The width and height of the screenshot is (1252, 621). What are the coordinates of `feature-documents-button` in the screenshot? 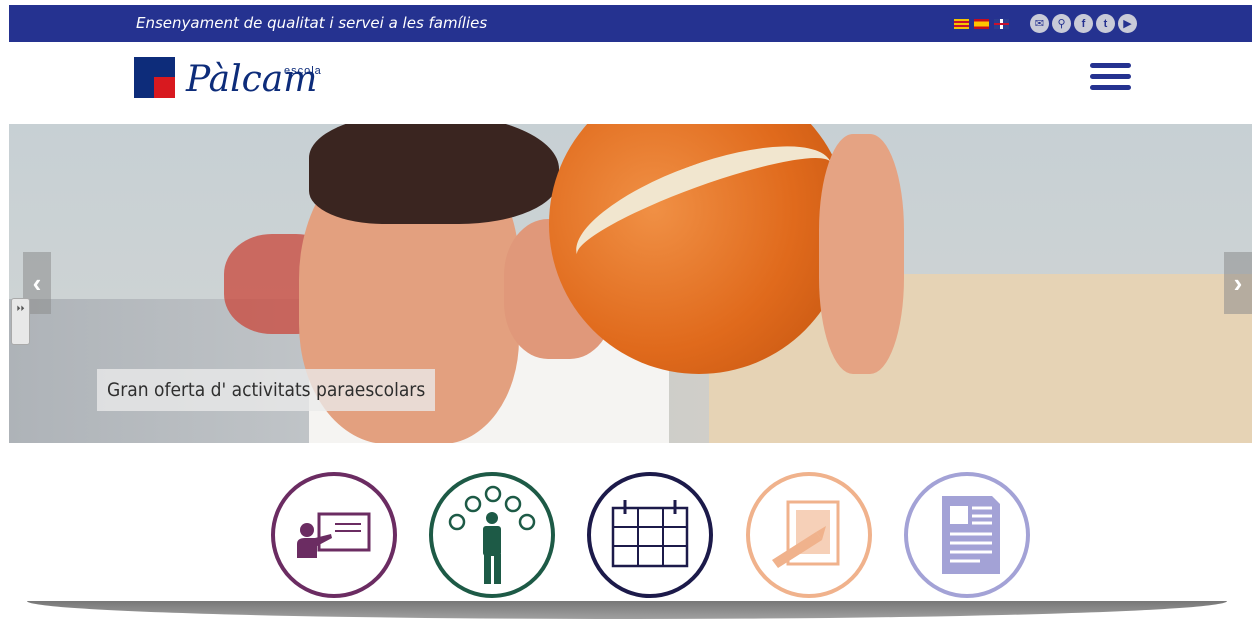 It's located at (967, 535).